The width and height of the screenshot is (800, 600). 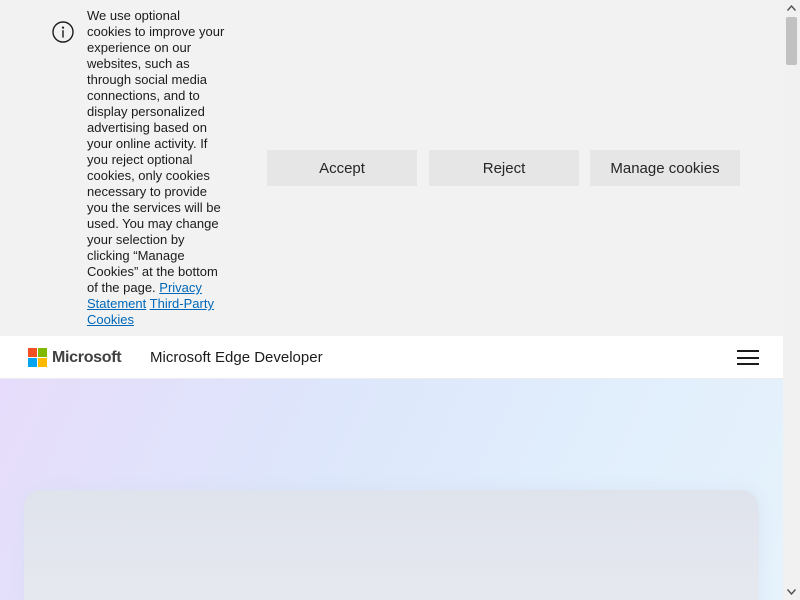 I want to click on arrow-down-icon, so click(x=791, y=592).